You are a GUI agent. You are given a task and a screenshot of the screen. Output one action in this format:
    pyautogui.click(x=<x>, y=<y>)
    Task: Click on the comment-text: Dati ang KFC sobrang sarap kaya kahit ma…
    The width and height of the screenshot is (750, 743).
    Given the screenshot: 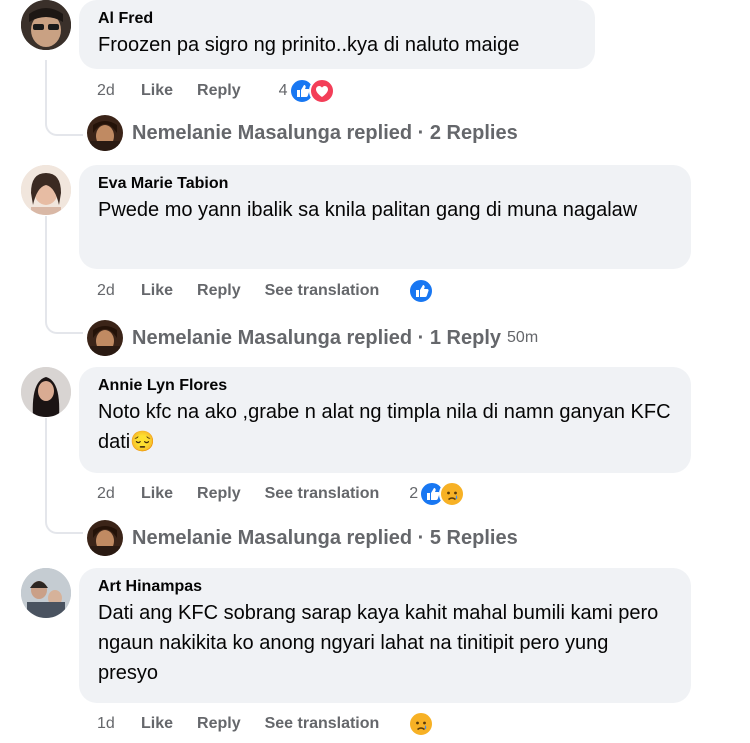 What is the action you would take?
    pyautogui.click(x=378, y=643)
    